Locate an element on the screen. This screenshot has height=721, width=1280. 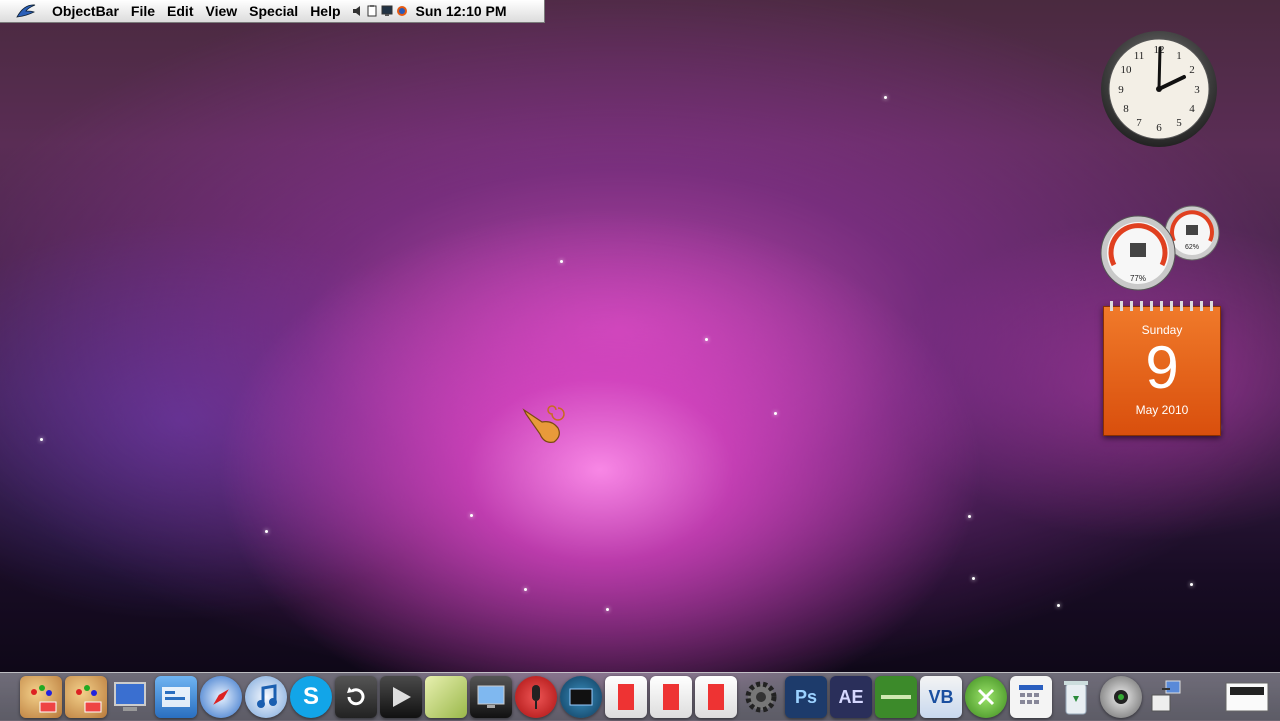
clock-numeral: 2 is located at coordinates (1192, 70).